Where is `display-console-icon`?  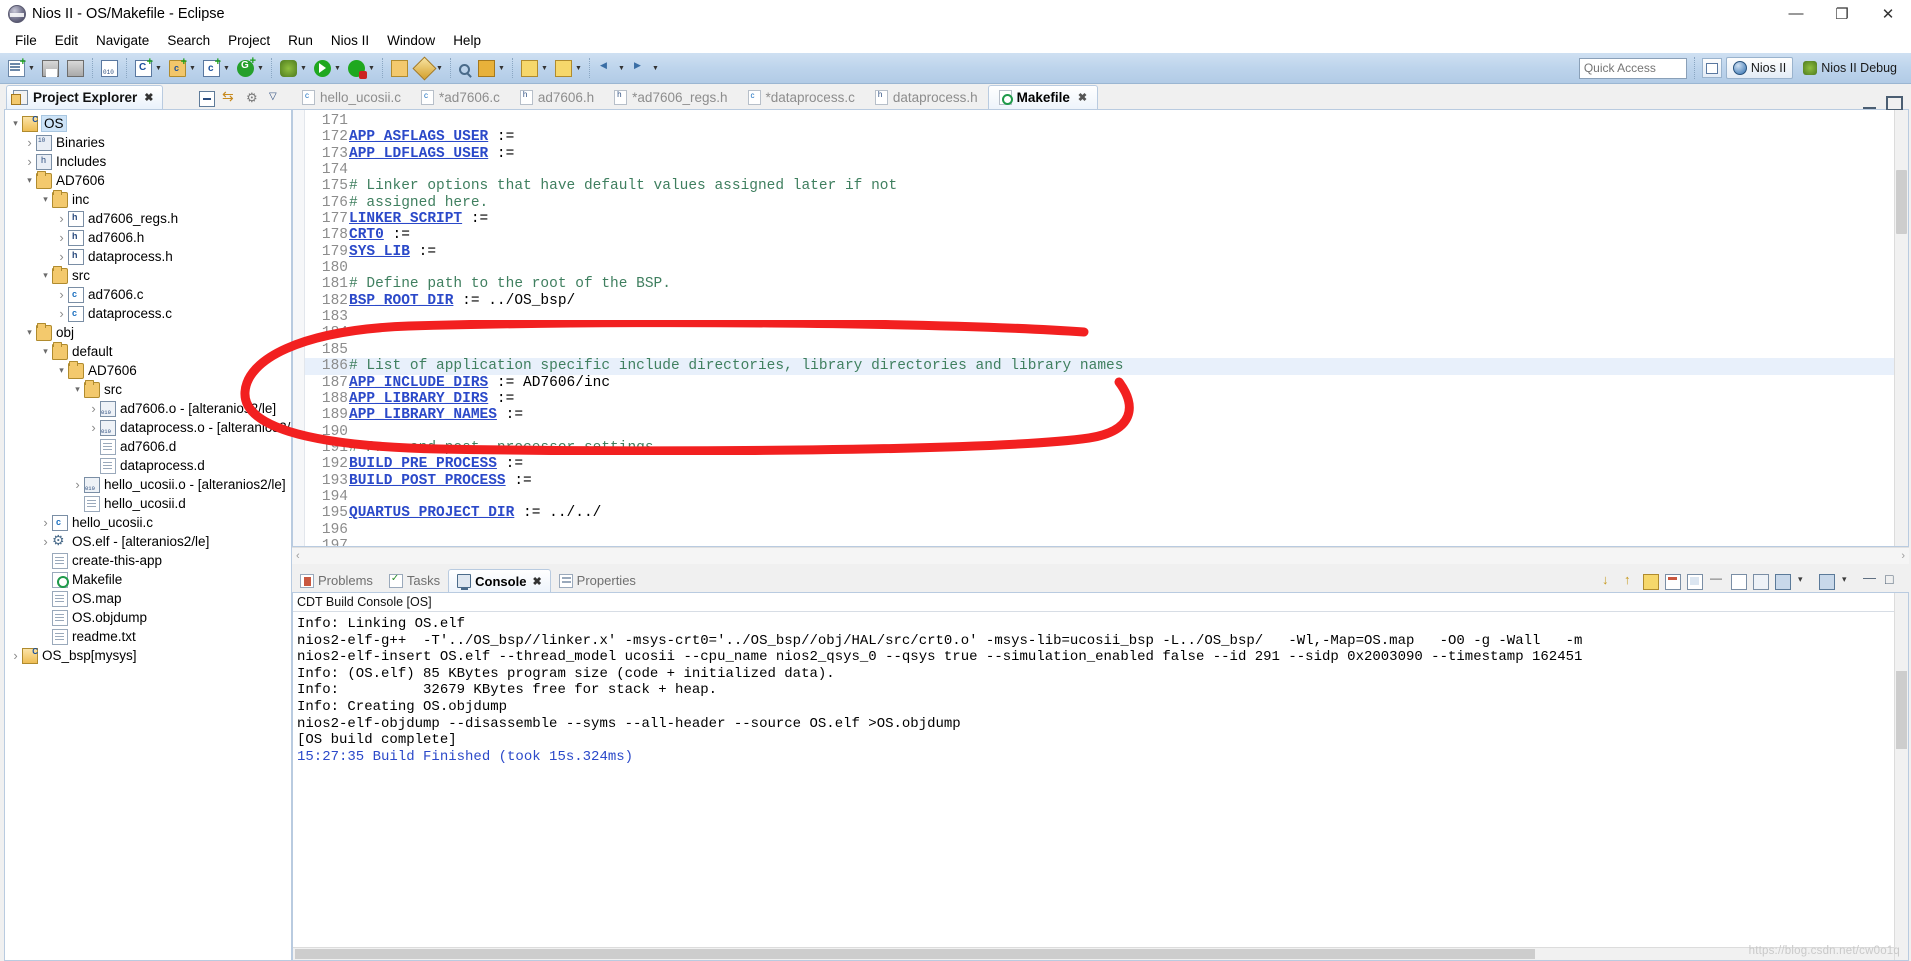
display-console-icon is located at coordinates (1783, 582).